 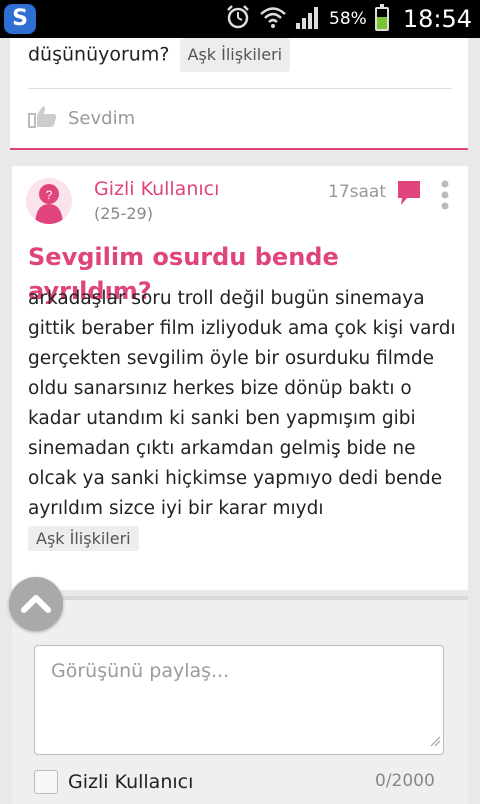 What do you see at coordinates (99, 54) in the screenshot?
I see `previous-post-text-end: düşünüyorum?` at bounding box center [99, 54].